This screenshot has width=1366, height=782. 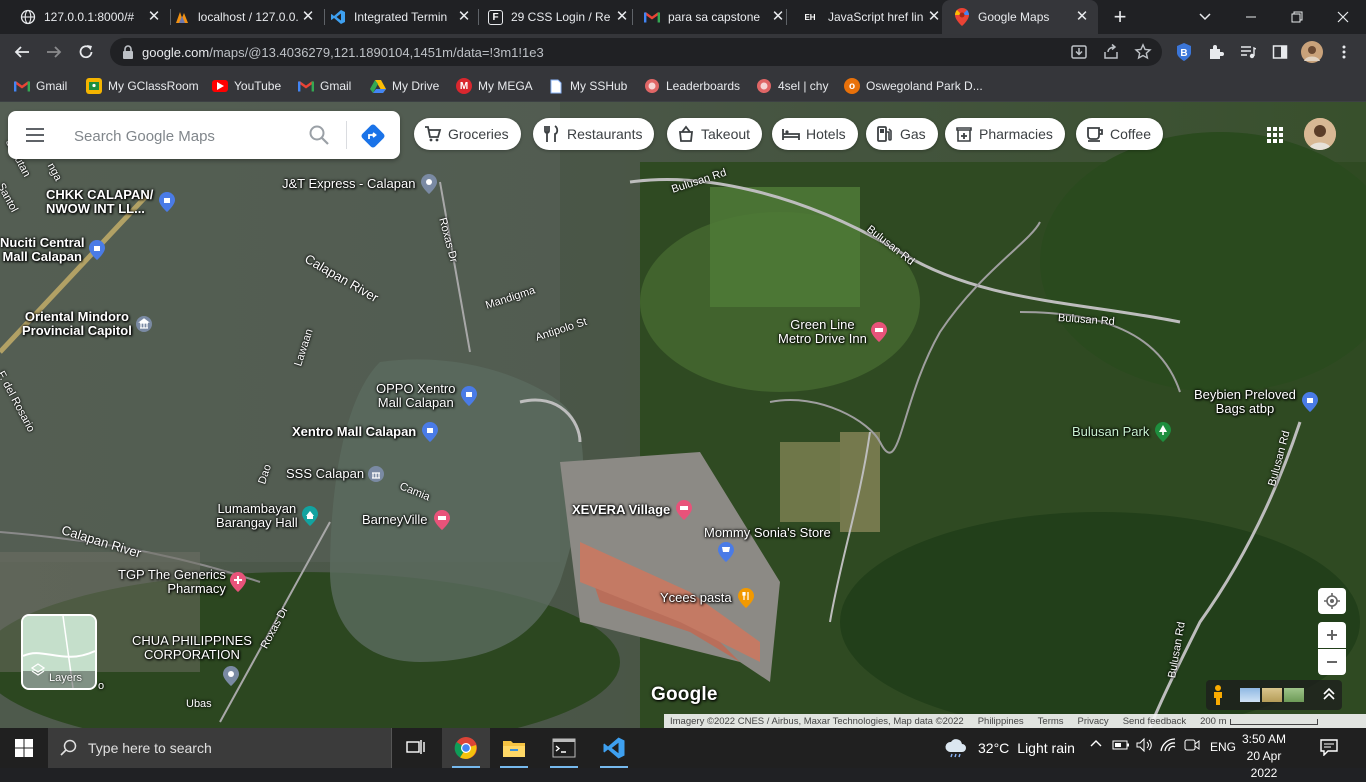 I want to click on restore-button, so click(x=1297, y=17).